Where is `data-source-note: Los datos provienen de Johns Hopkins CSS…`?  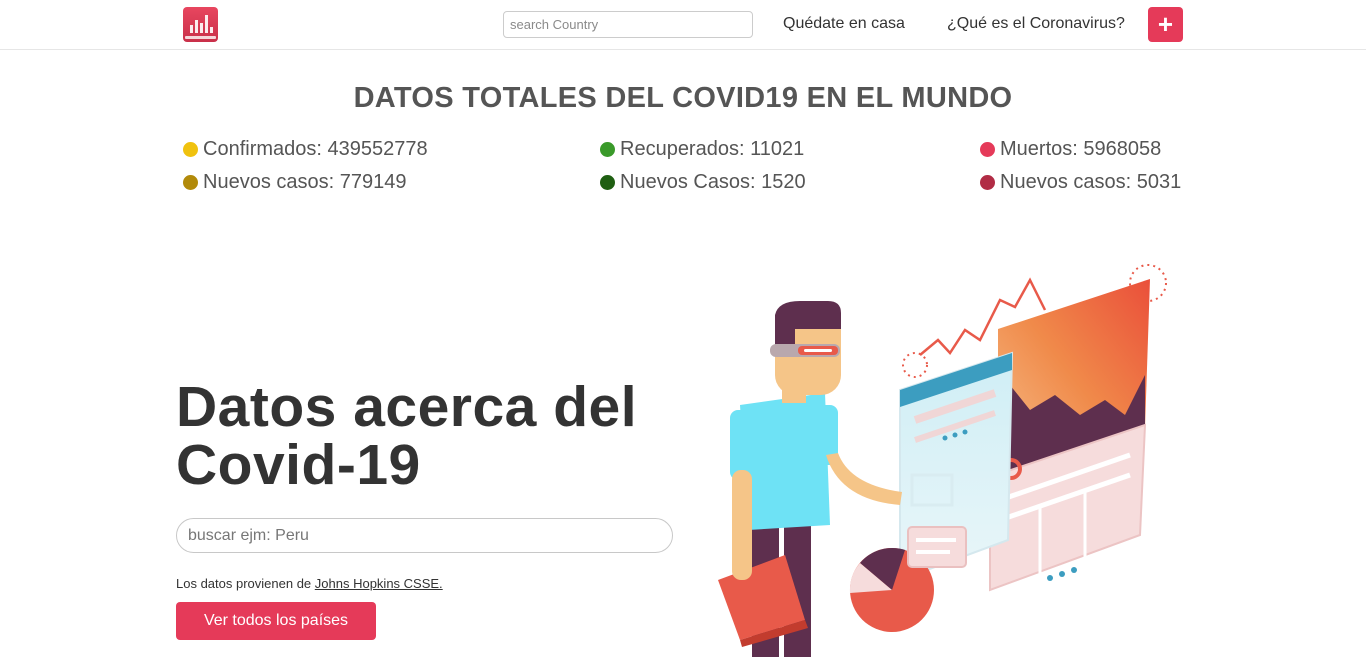 data-source-note: Los datos provienen de Johns Hopkins CSS… is located at coordinates (309, 583).